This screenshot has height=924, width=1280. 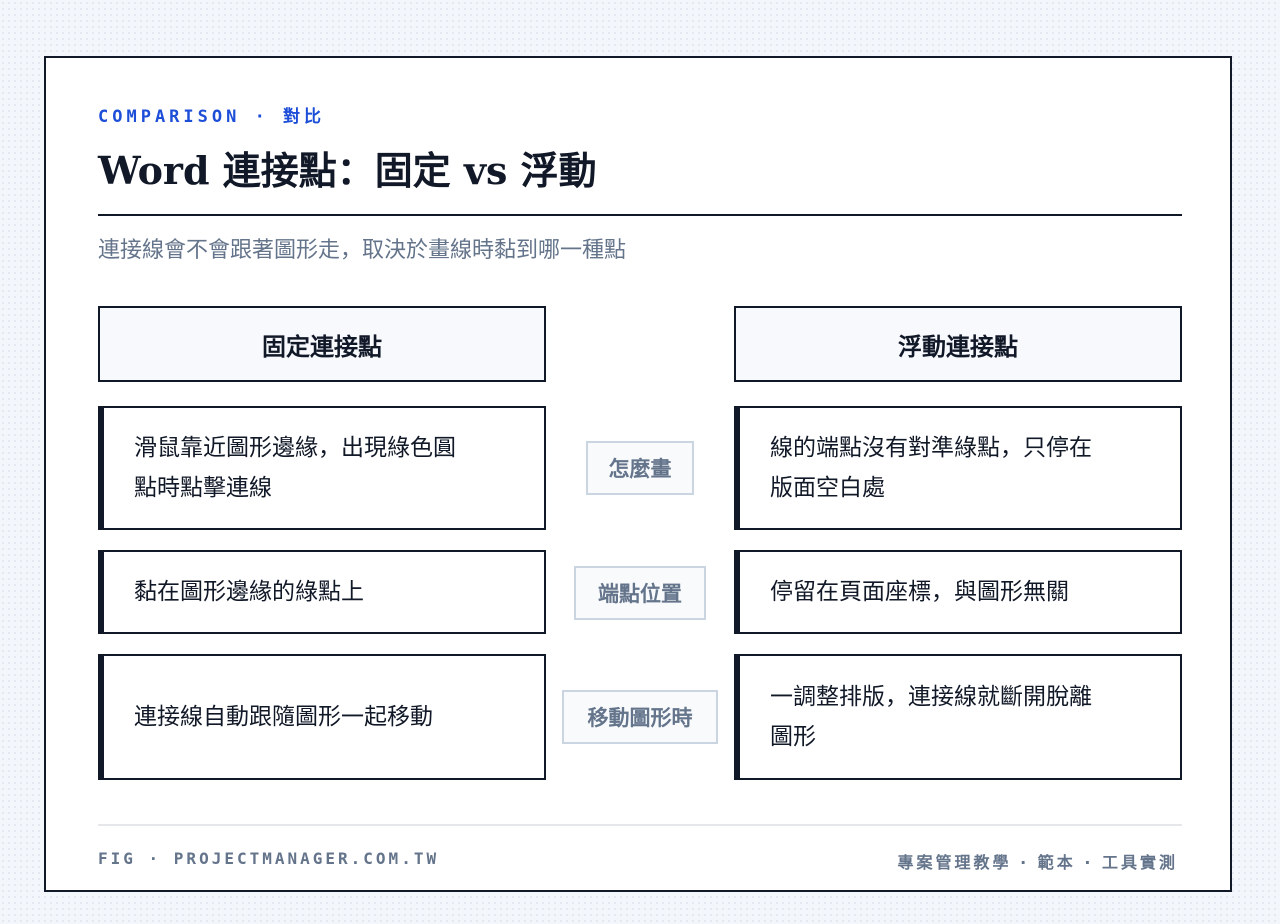 What do you see at coordinates (958, 717) in the screenshot?
I see `floating-move-shape-cell: 一調整排版，連接線就斷開脫離 圖形` at bounding box center [958, 717].